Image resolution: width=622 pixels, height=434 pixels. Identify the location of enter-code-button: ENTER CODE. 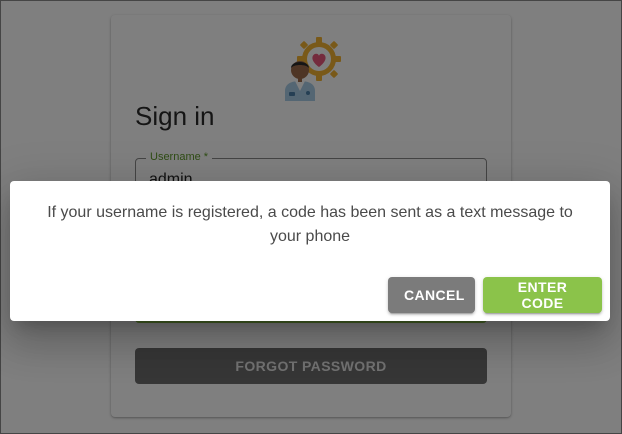
(542, 295).